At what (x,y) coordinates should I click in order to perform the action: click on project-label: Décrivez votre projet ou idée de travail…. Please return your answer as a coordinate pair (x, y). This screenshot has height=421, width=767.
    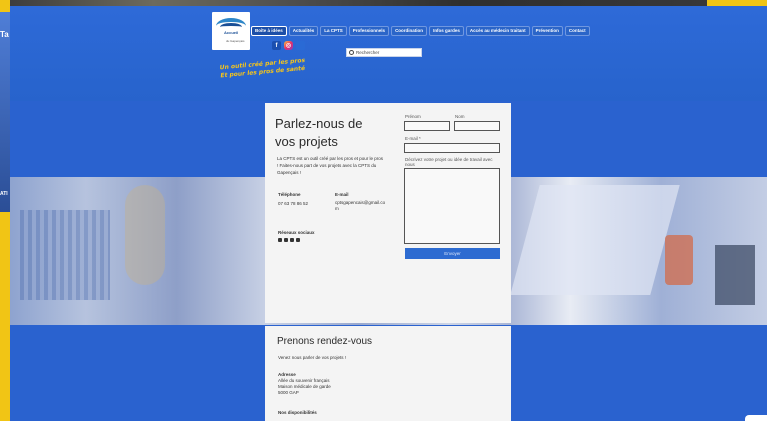
    Looking at the image, I should click on (449, 162).